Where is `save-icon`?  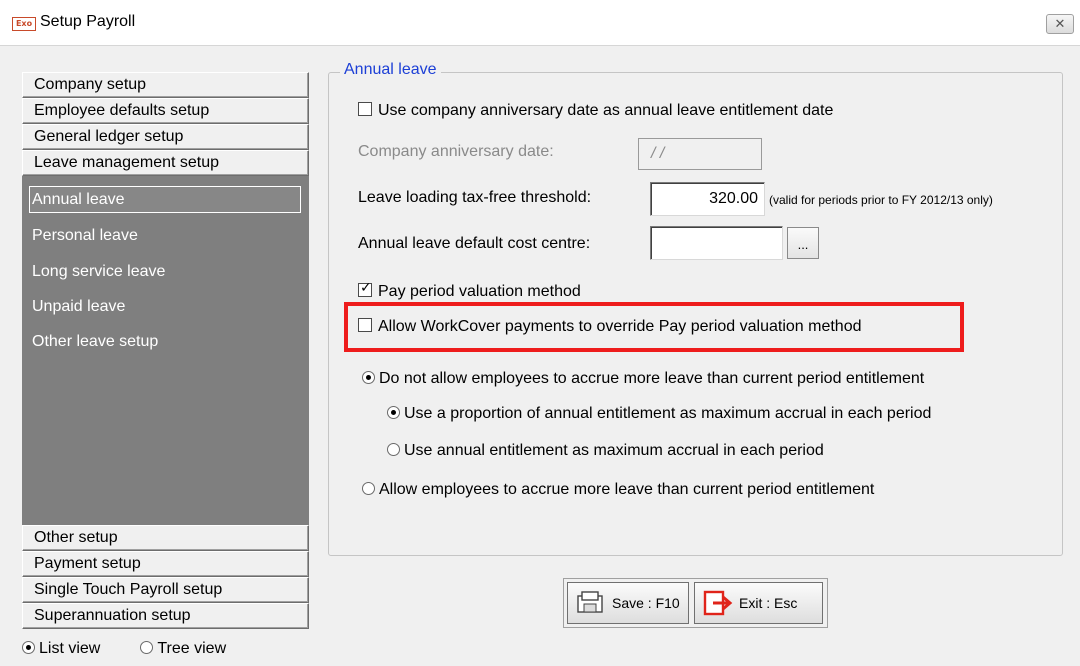 save-icon is located at coordinates (590, 602).